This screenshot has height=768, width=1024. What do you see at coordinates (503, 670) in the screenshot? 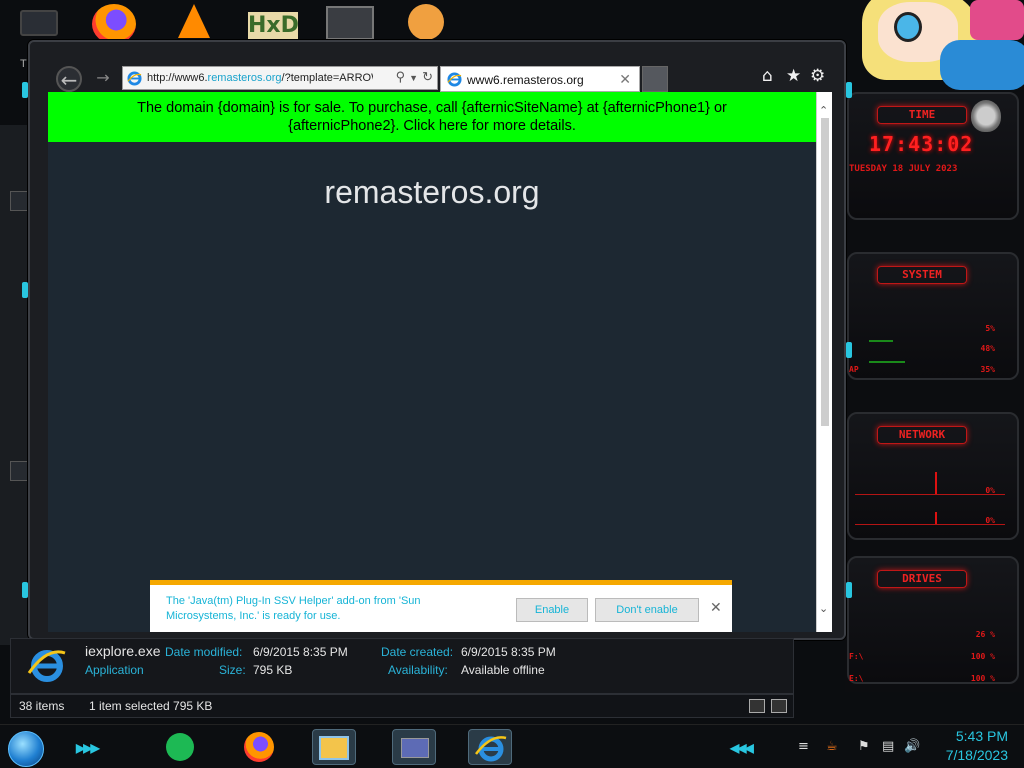
I see `availability-value: Available offline` at bounding box center [503, 670].